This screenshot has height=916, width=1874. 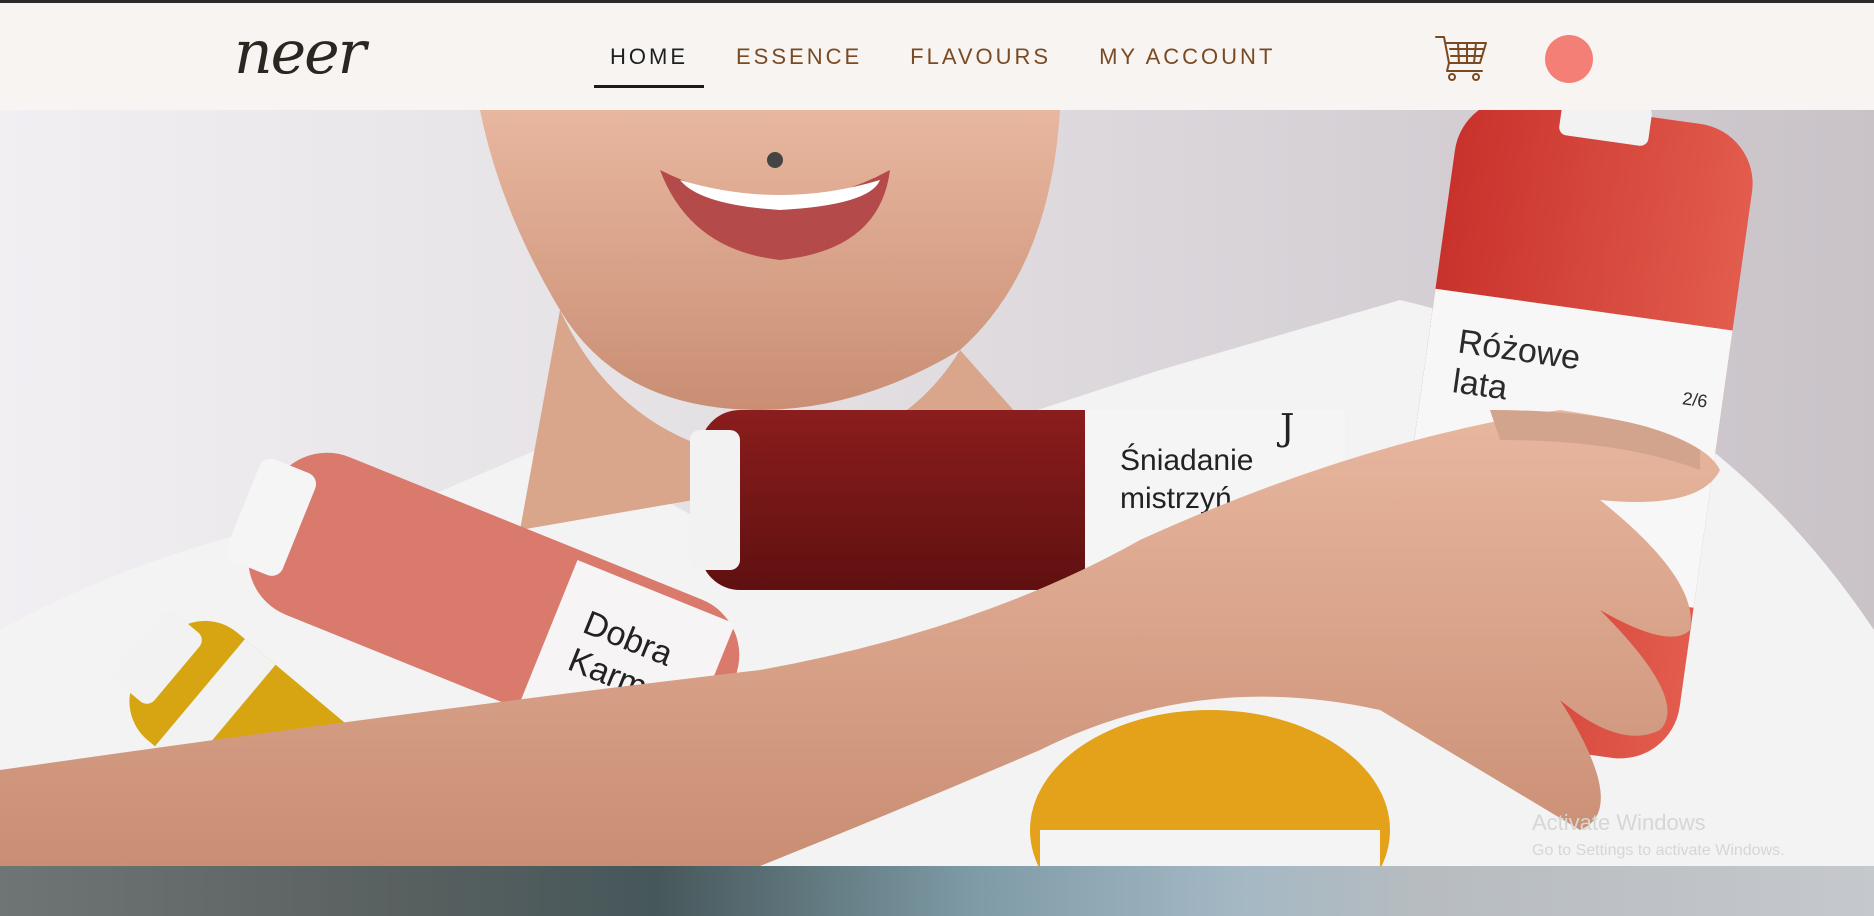 I want to click on site-header: neer HOME ESSENCE FLAVOURS MY ACCOUNT, so click(x=937, y=56).